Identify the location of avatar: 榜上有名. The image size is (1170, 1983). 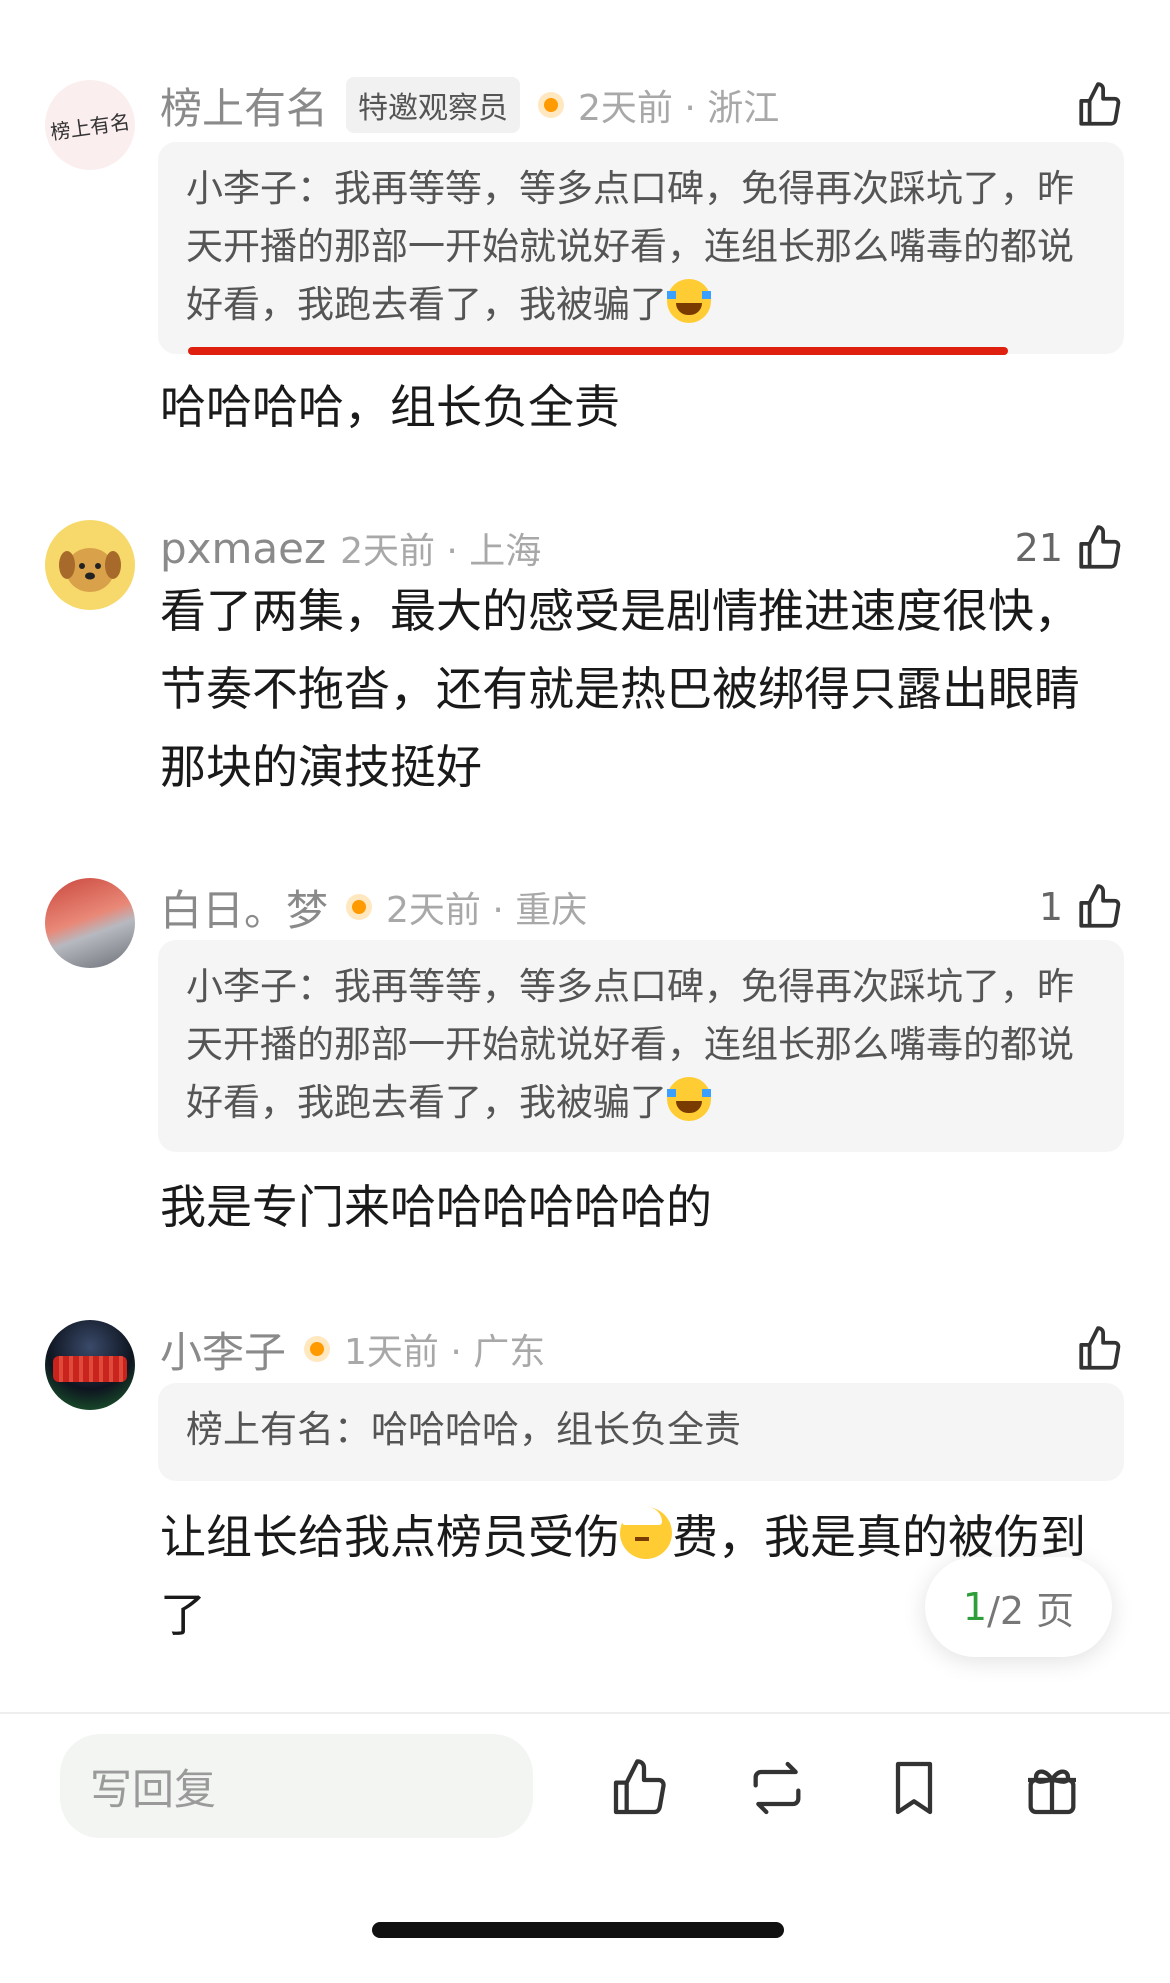
(90, 125).